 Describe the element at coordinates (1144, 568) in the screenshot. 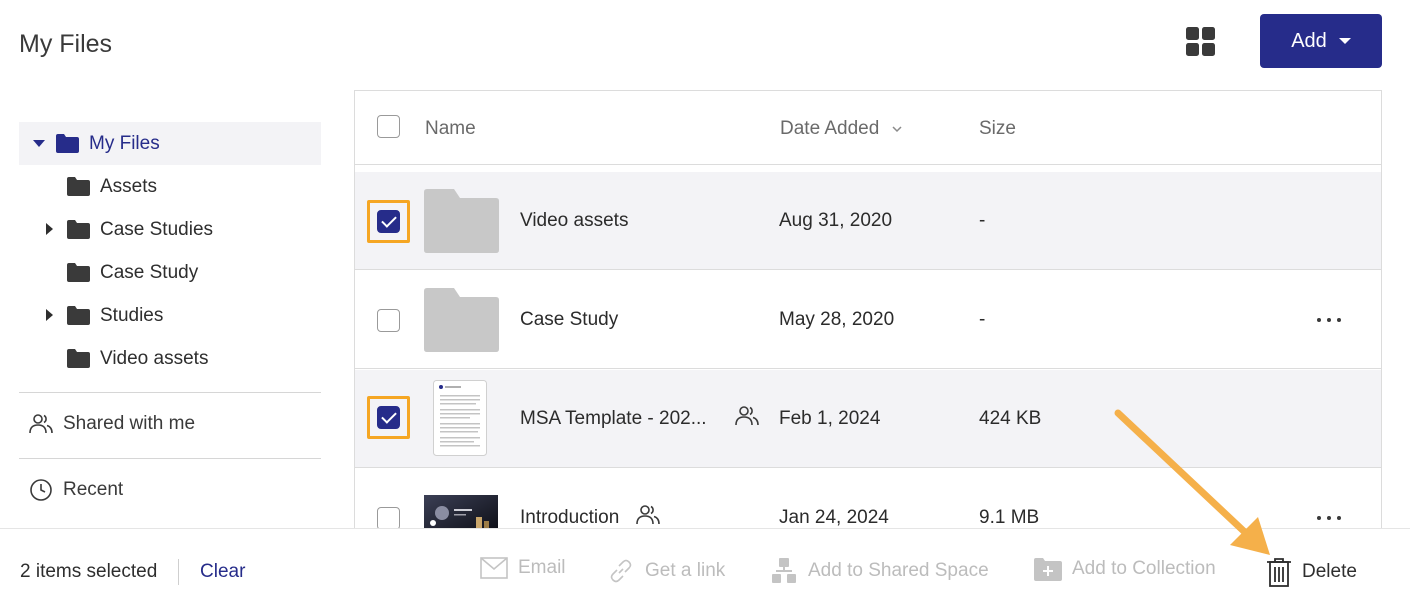

I see `add-to-collection-label: Add to Collection` at that location.